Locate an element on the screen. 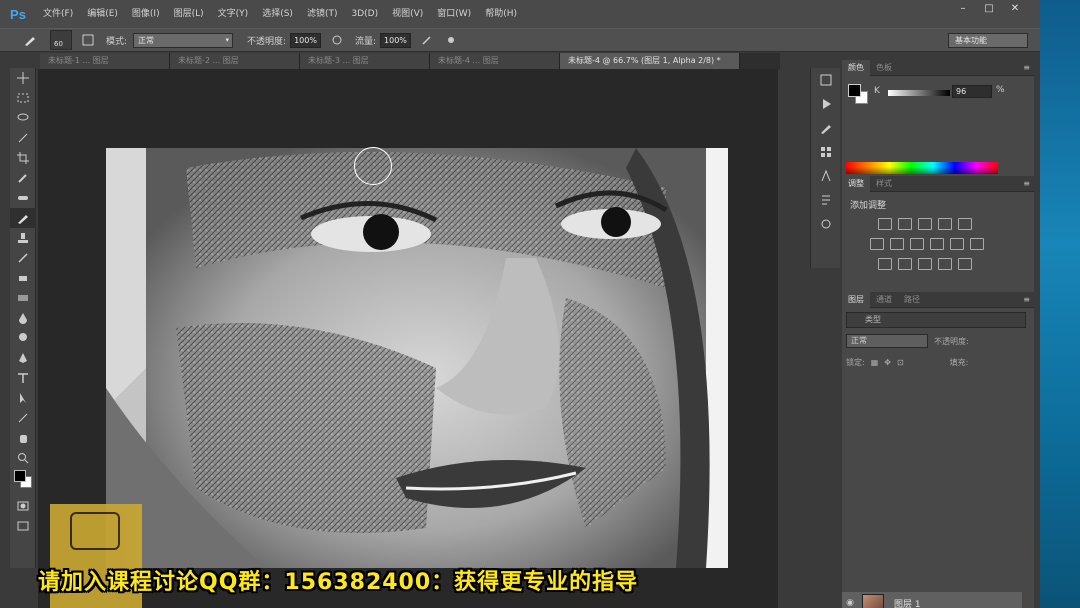 Image resolution: width=1080 pixels, height=608 pixels. gradient-tool is located at coordinates (23, 298).